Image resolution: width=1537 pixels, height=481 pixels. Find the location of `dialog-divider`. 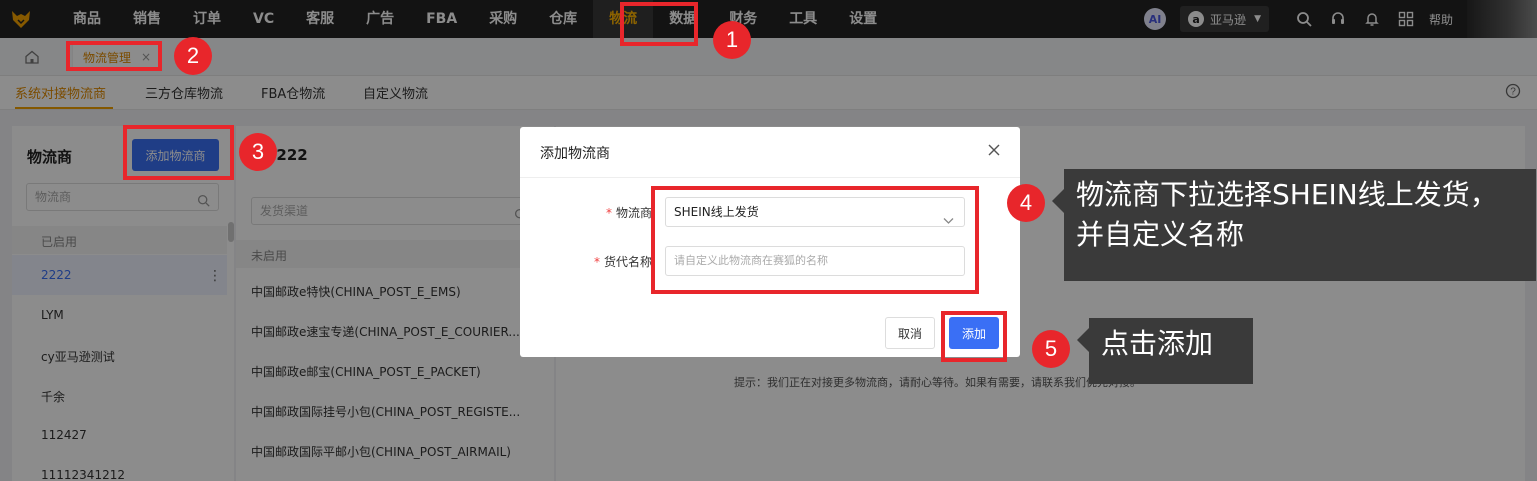

dialog-divider is located at coordinates (770, 177).